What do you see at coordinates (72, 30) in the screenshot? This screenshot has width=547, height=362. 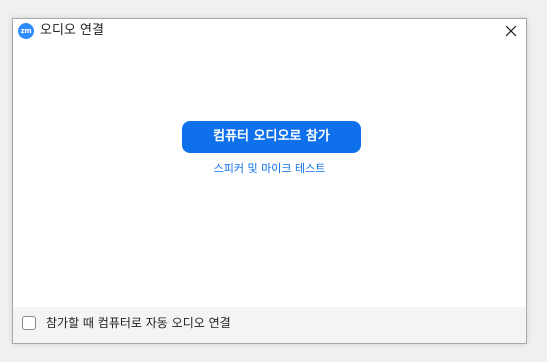 I see `dialog-title: 오디오 연결` at bounding box center [72, 30].